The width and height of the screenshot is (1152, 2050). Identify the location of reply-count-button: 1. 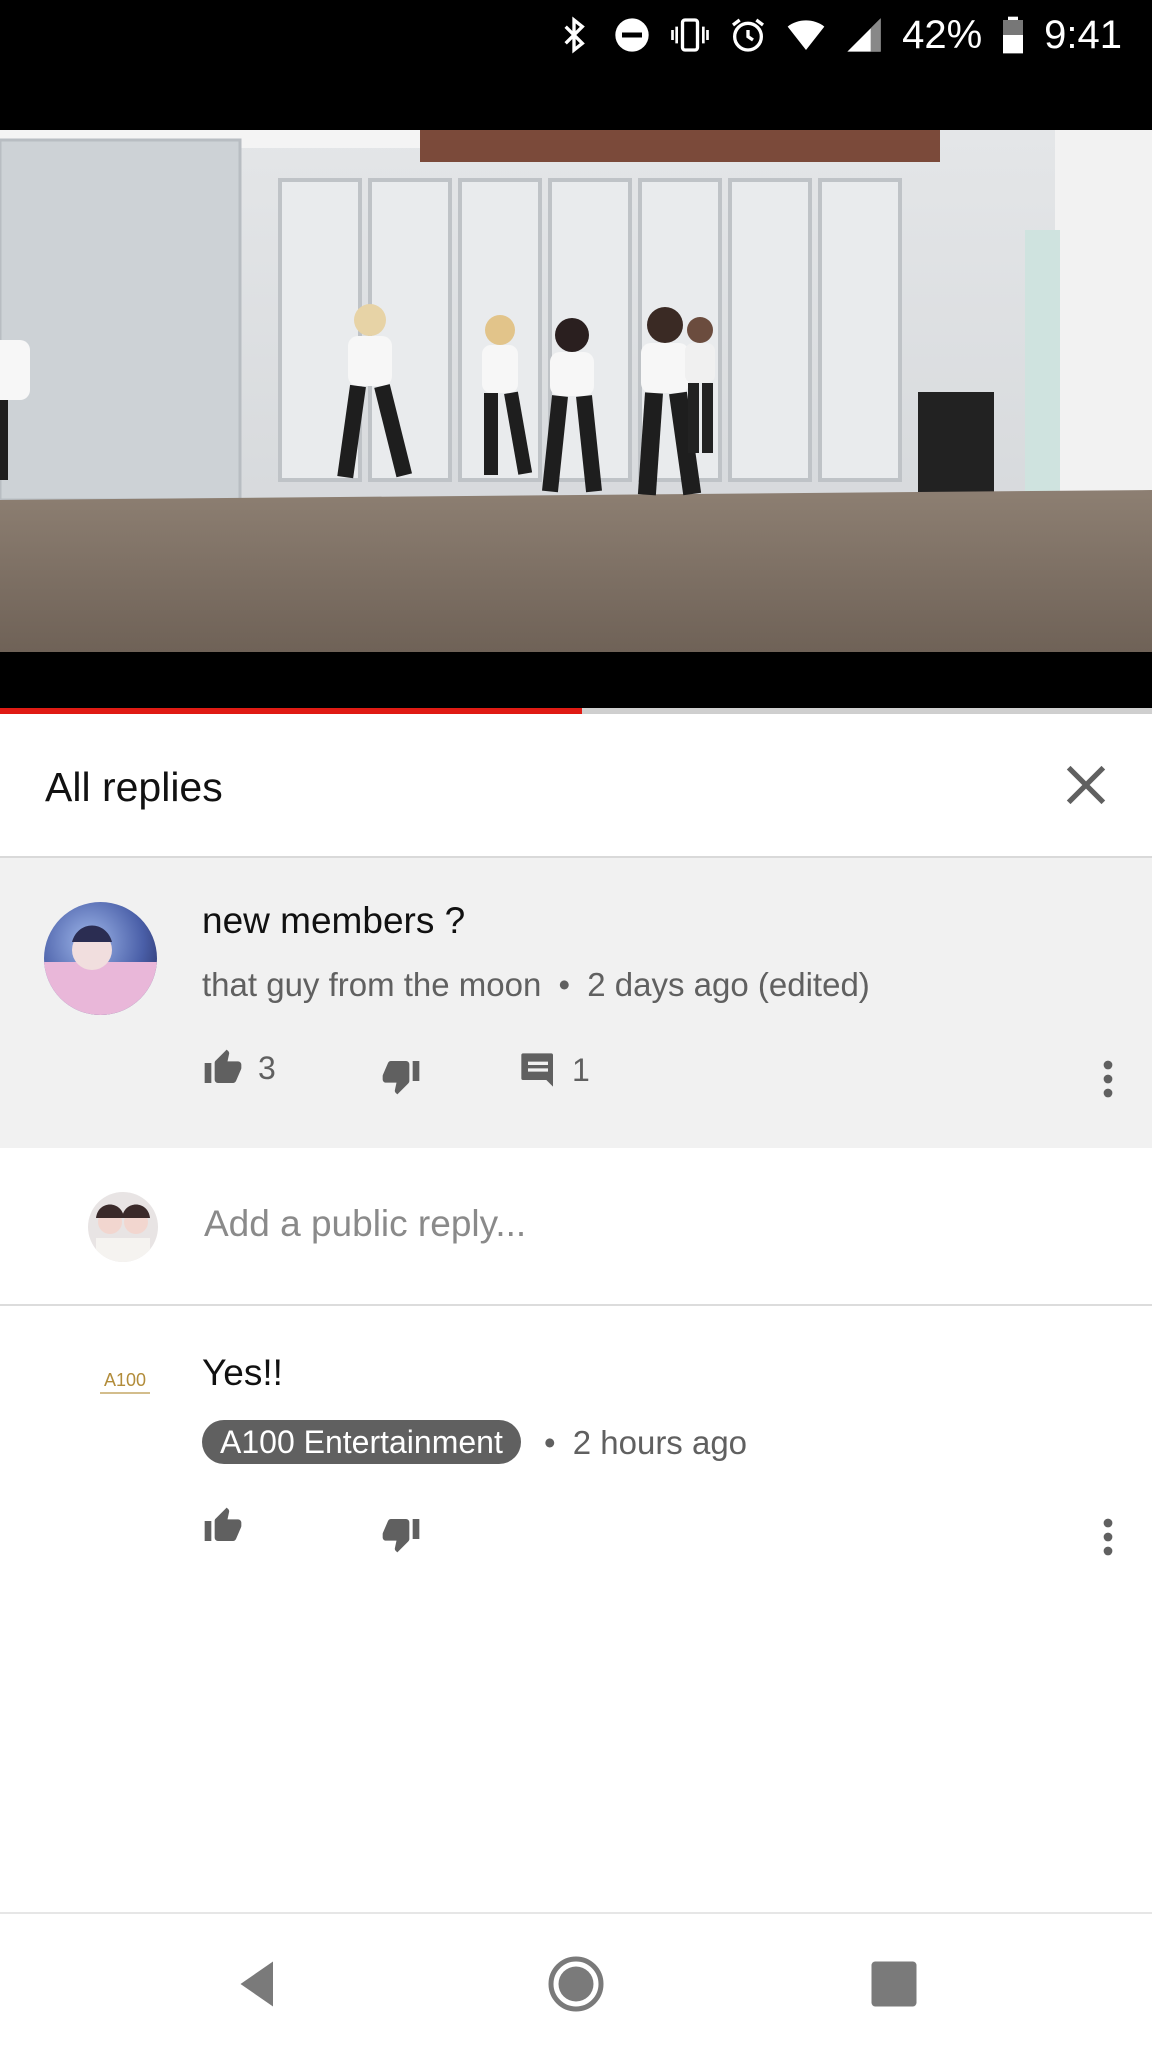
(554, 1070).